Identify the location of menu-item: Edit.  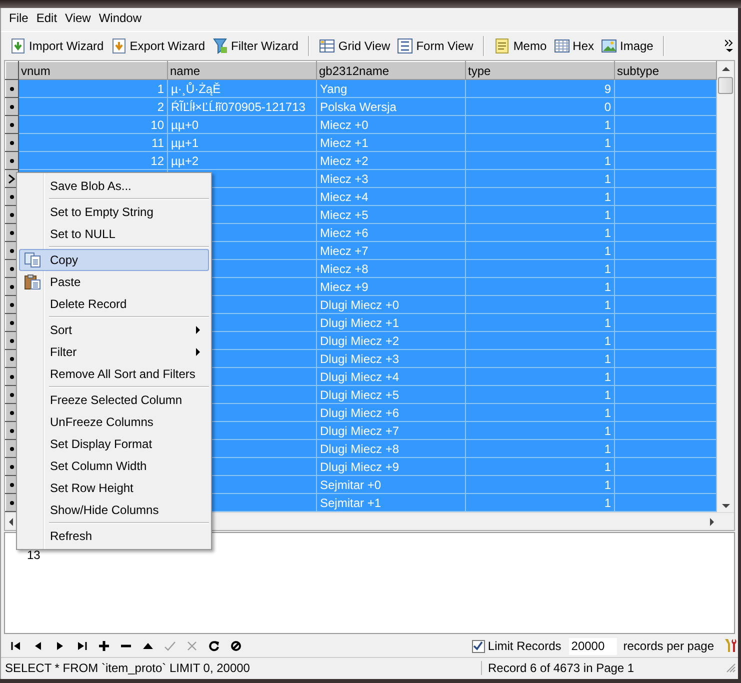
(47, 18).